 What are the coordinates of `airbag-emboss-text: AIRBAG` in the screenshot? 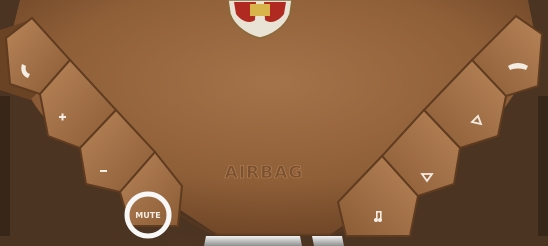 It's located at (264, 173).